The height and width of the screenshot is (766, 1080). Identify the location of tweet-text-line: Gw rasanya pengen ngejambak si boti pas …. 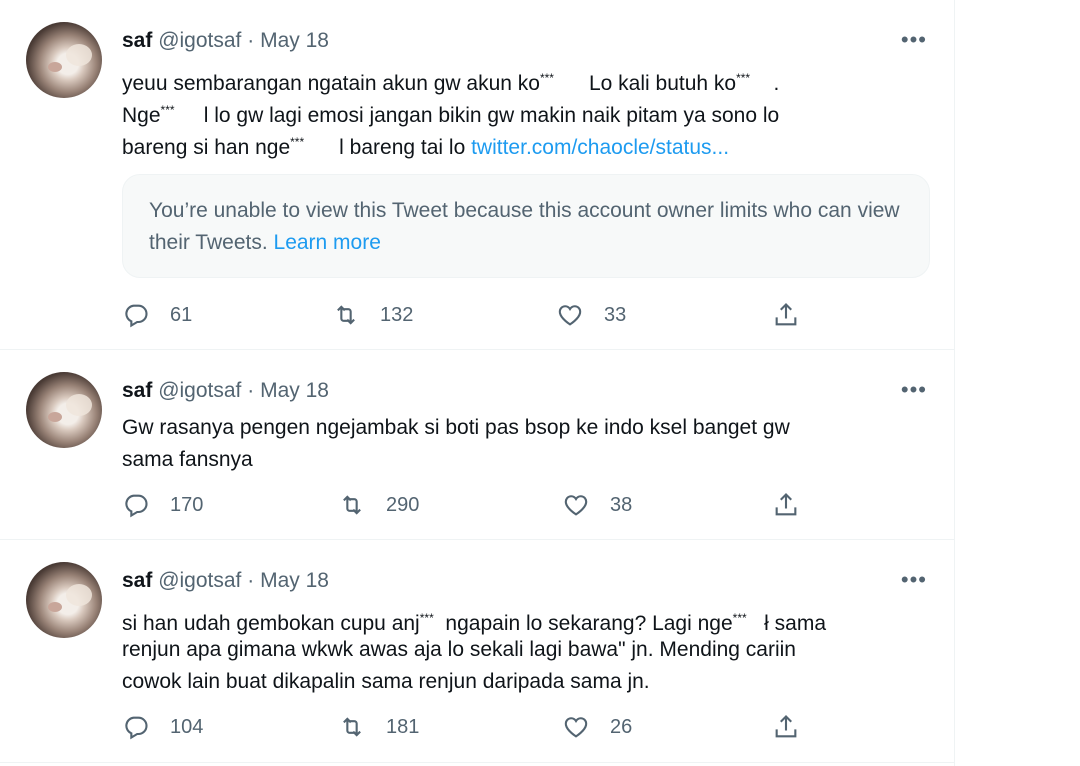
(456, 427).